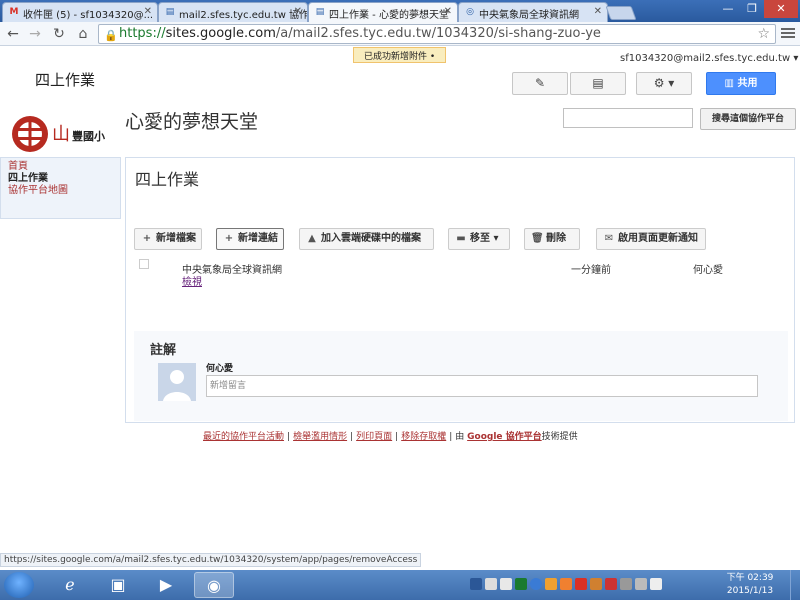 This screenshot has height=600, width=800. Describe the element at coordinates (752, 9) in the screenshot. I see `restore-icon: ❐` at that location.